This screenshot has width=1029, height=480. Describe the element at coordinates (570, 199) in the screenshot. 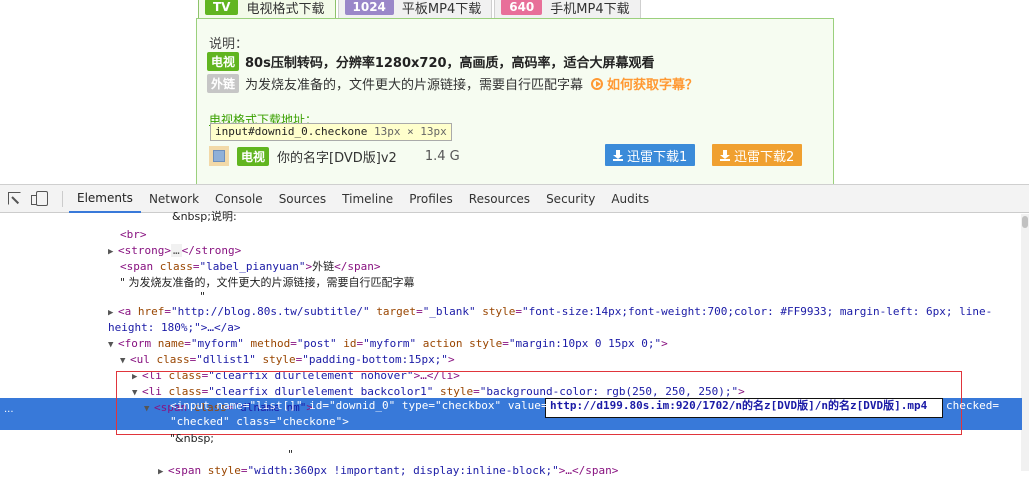

I see `tab-security: Security` at that location.